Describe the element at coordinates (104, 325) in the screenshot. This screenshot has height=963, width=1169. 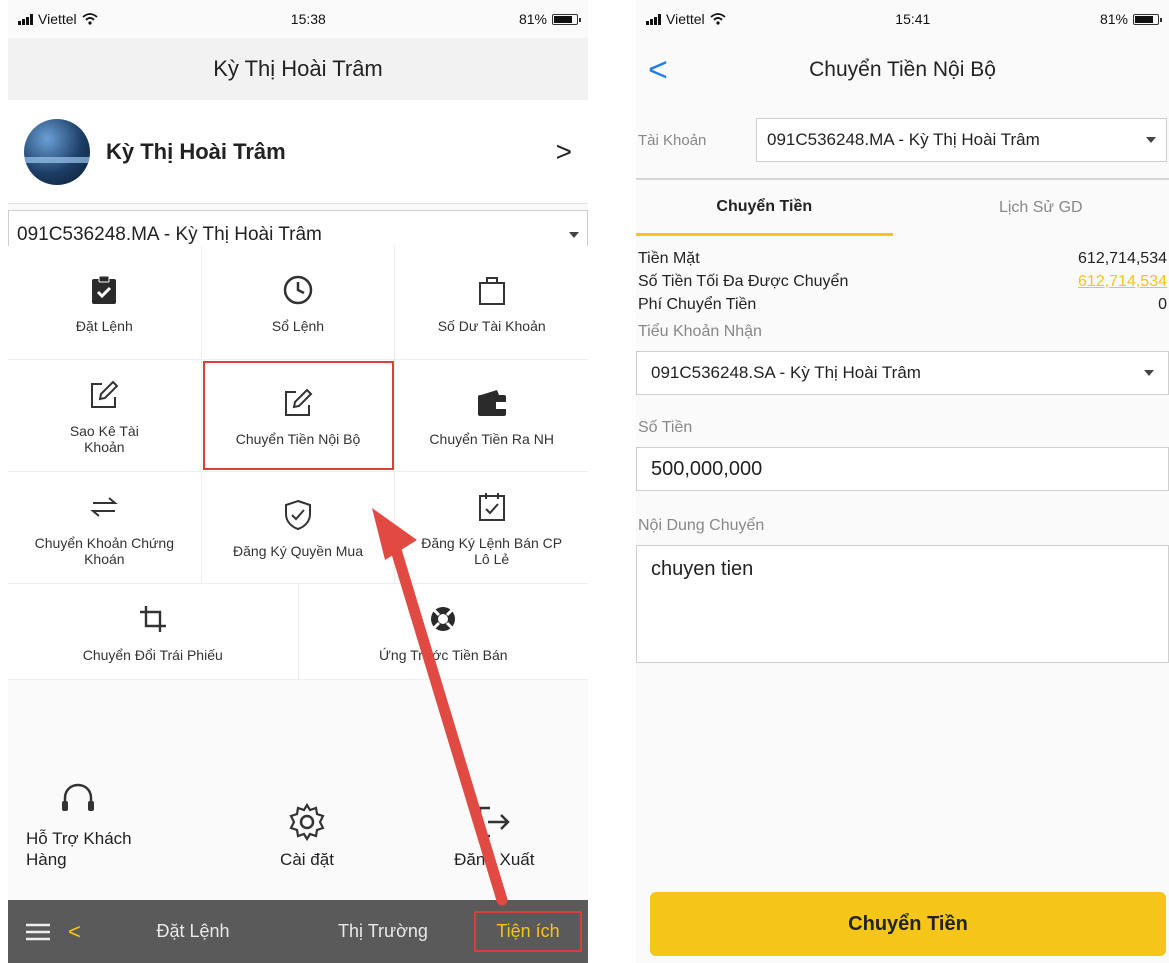
I see `menu-label: Đặt Lệnh` at that location.